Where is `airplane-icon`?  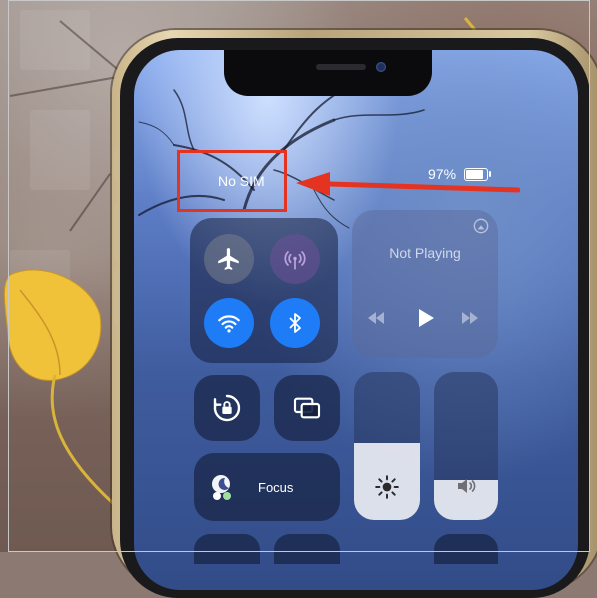 airplane-icon is located at coordinates (228, 259).